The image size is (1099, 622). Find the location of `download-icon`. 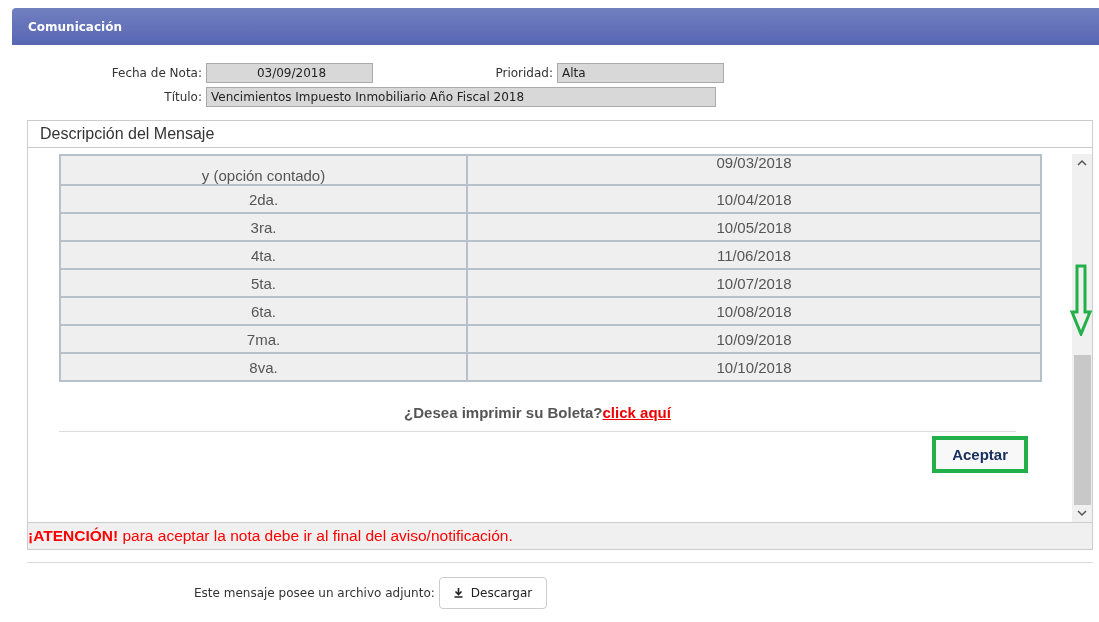

download-icon is located at coordinates (458, 593).